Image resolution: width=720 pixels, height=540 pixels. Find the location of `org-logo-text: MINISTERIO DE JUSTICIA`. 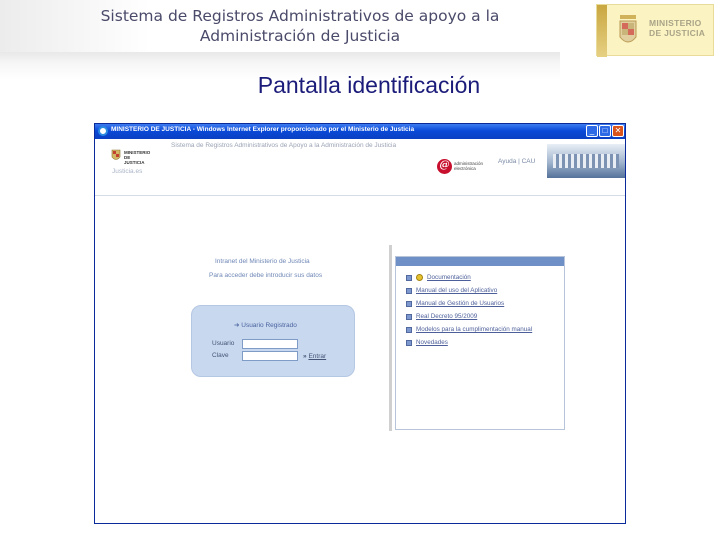

org-logo-text: MINISTERIO DE JUSTICIA is located at coordinates (137, 157).